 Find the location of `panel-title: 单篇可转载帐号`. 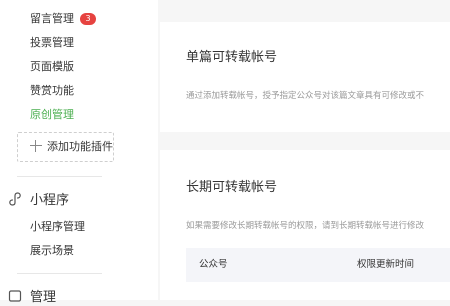

panel-title: 单篇可转载帐号 is located at coordinates (232, 57).